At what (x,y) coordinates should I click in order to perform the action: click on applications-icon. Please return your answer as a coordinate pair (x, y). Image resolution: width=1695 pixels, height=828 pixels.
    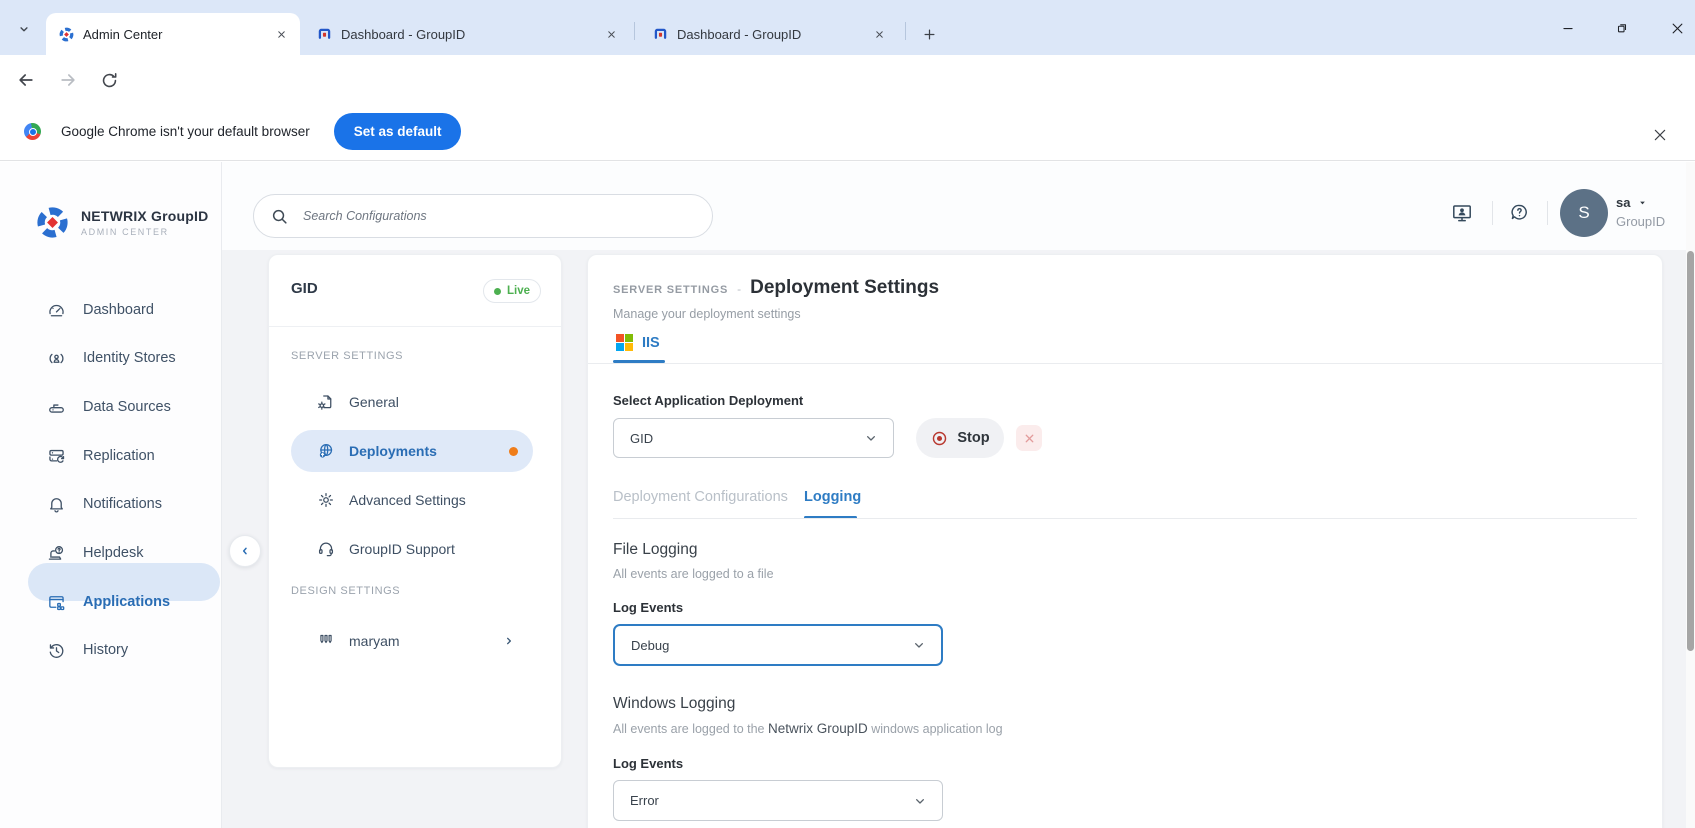
    Looking at the image, I should click on (56, 602).